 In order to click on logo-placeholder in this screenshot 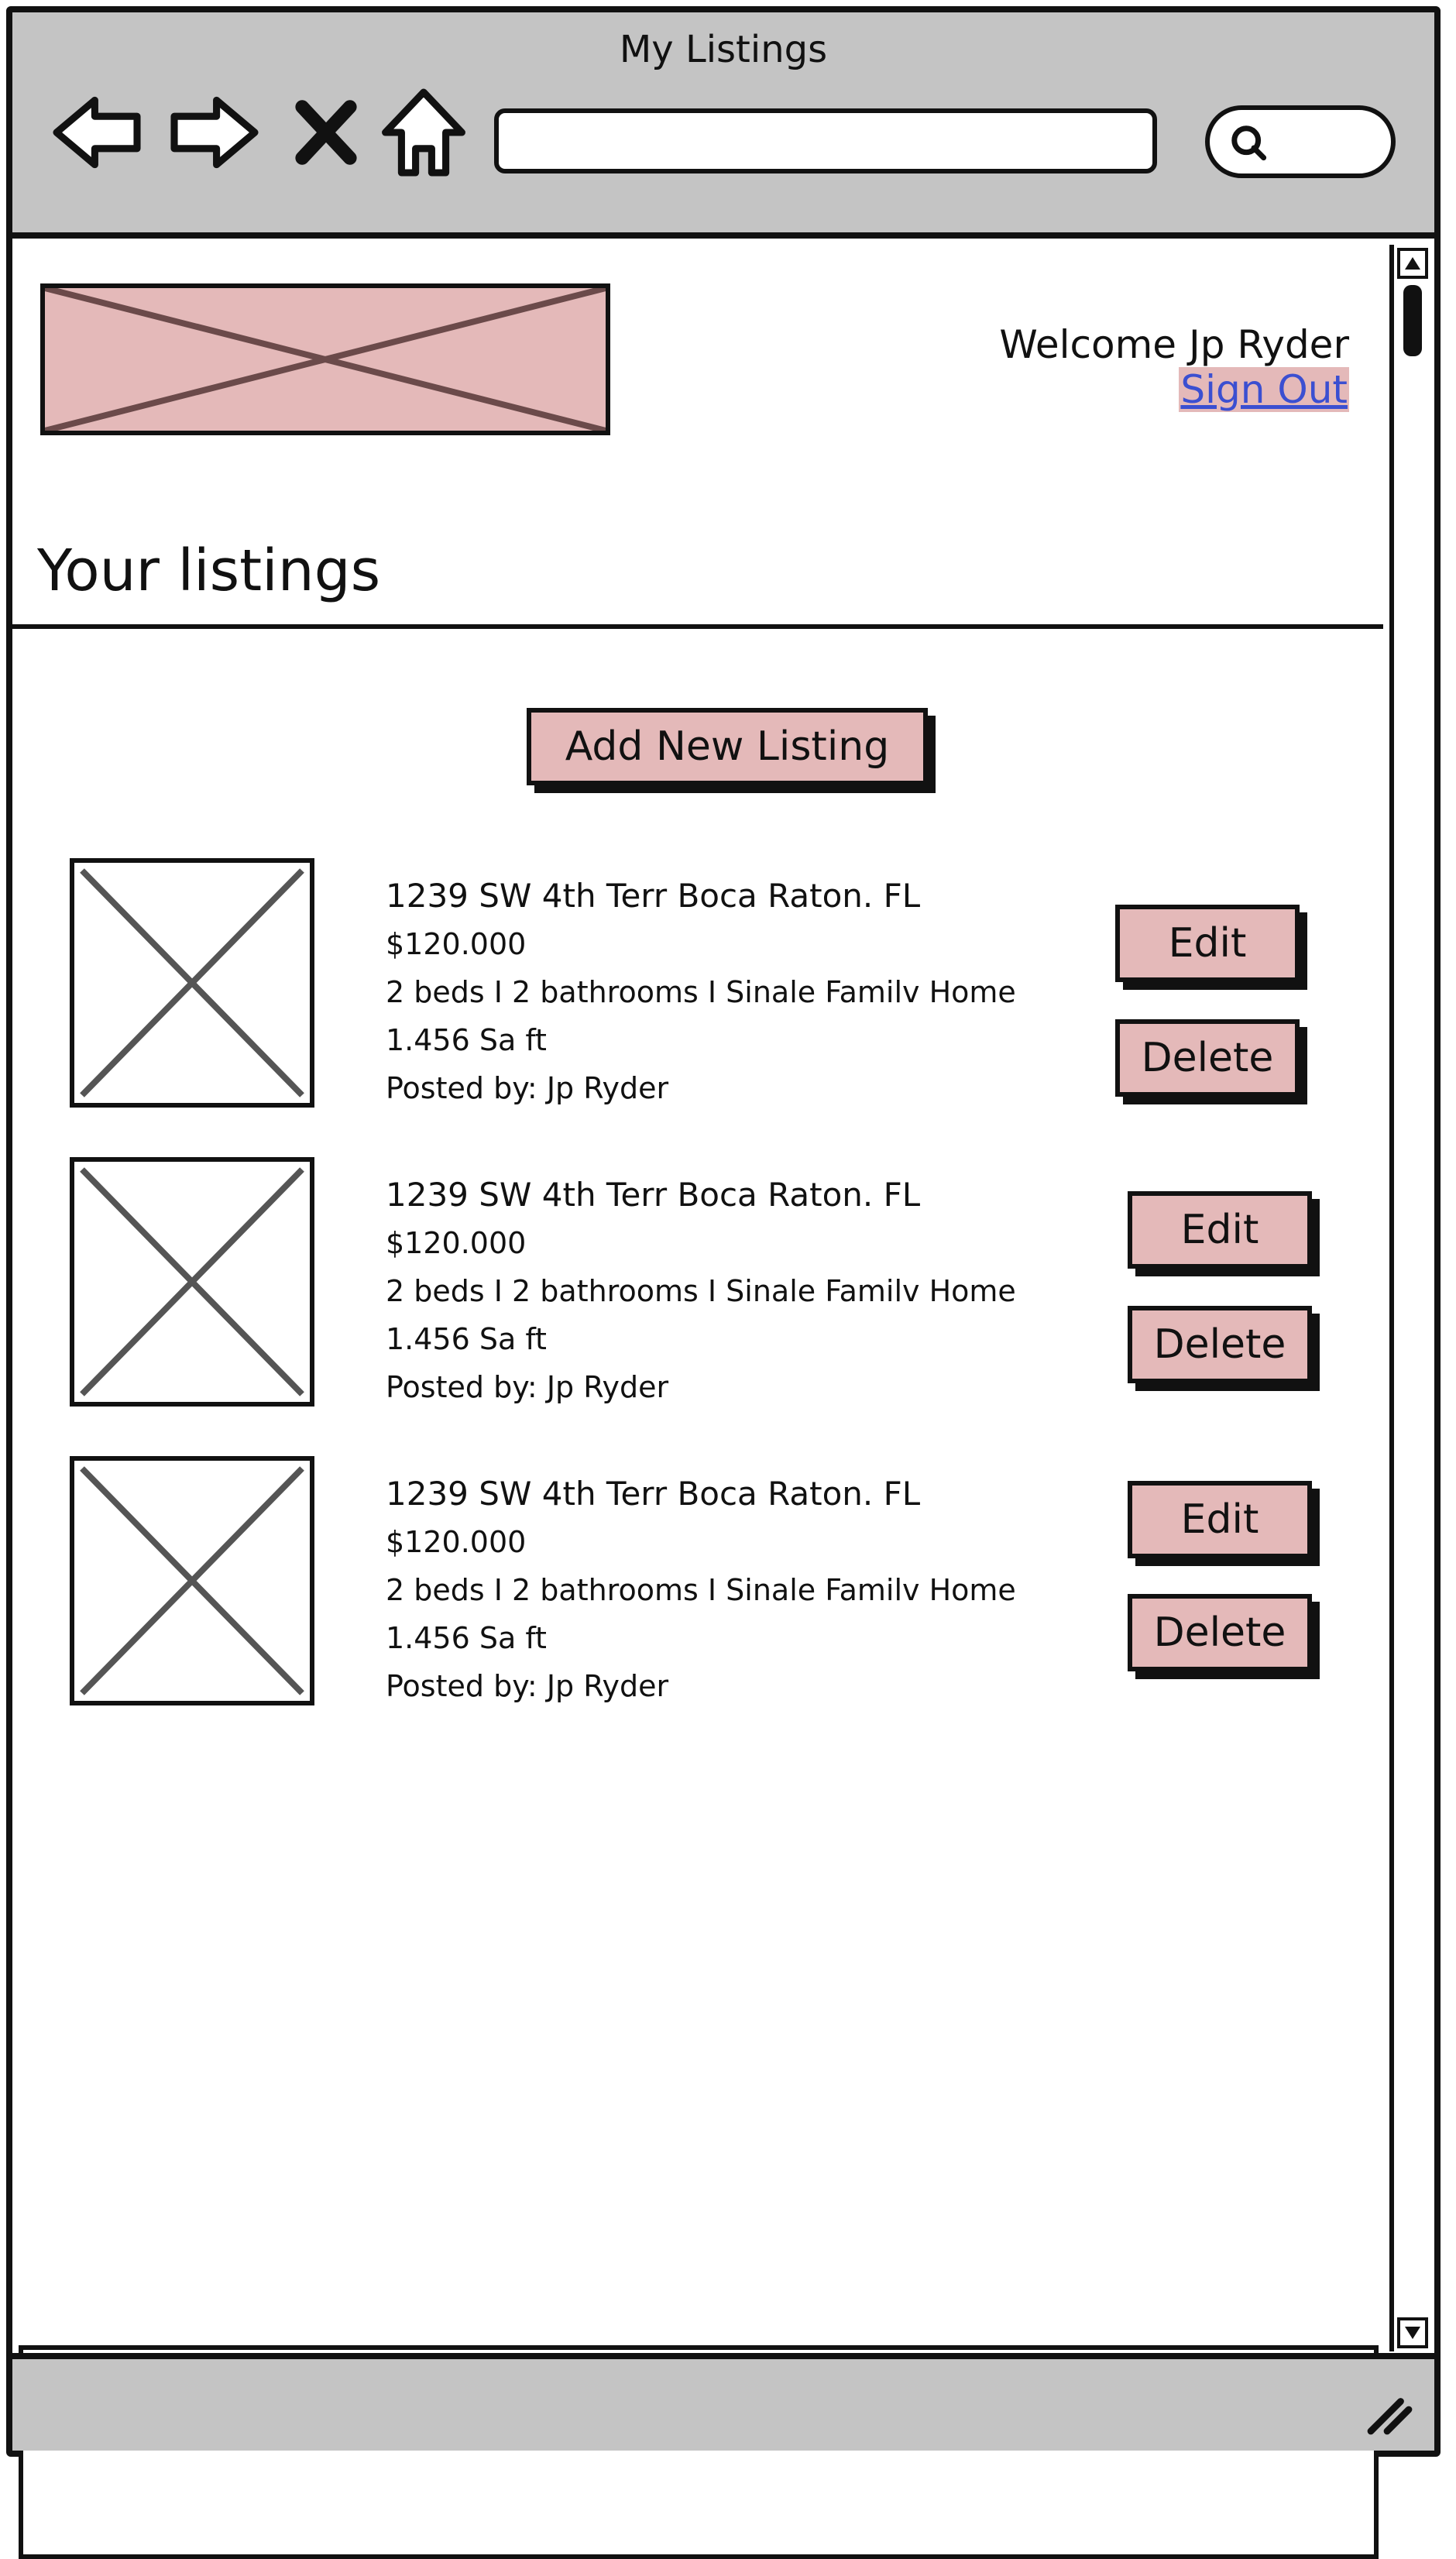, I will do `click(325, 359)`.